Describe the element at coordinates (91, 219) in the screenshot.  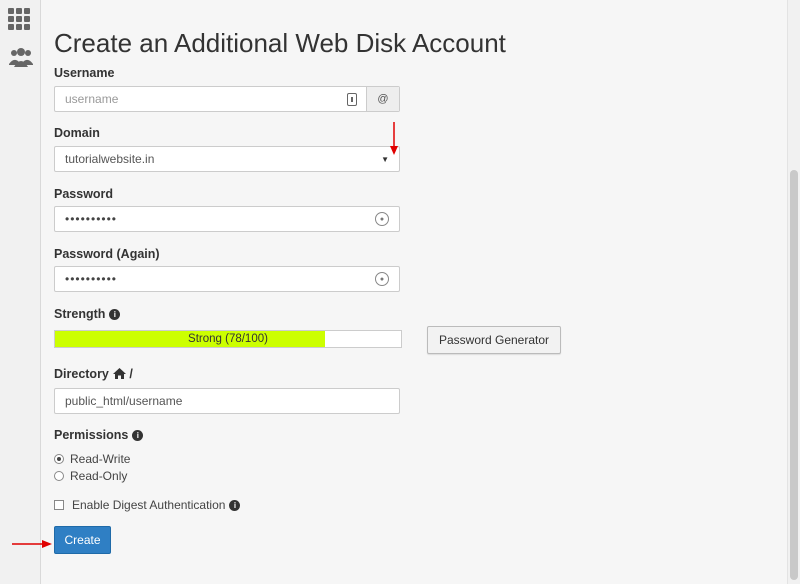
I see `password-value: ••••••••••` at that location.